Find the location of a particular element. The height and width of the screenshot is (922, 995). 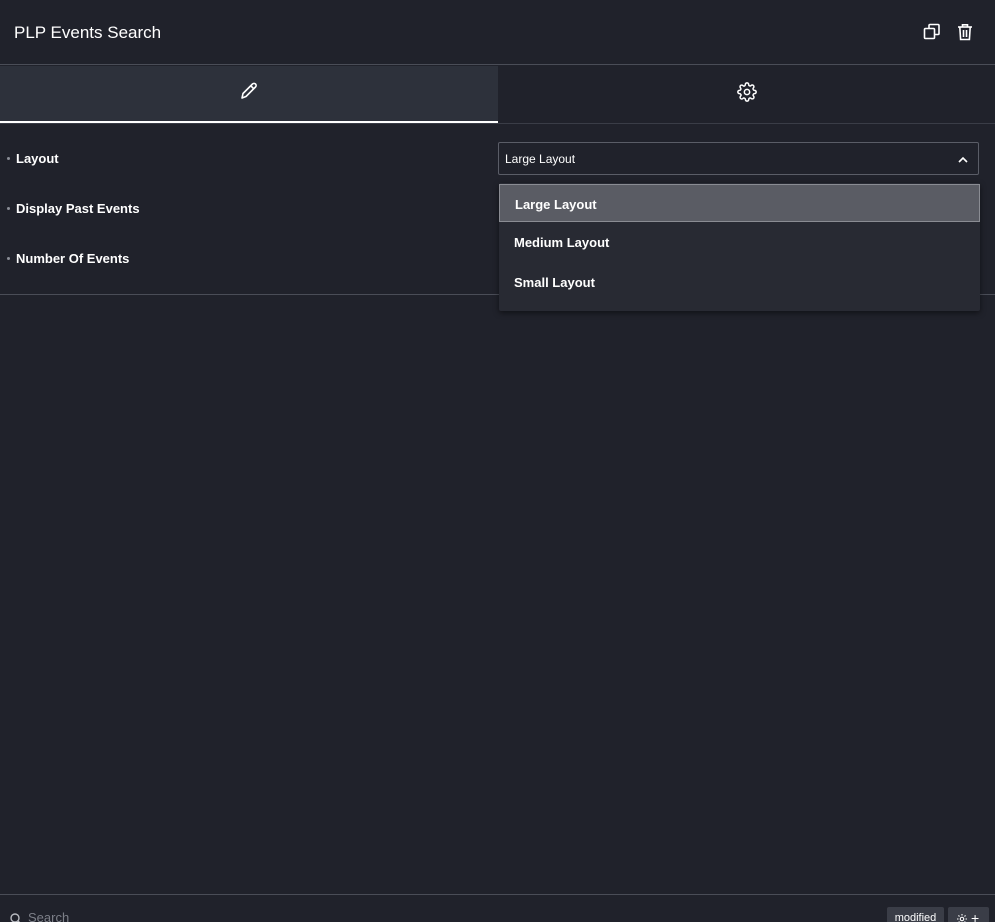

add-settings-button: + is located at coordinates (968, 914).